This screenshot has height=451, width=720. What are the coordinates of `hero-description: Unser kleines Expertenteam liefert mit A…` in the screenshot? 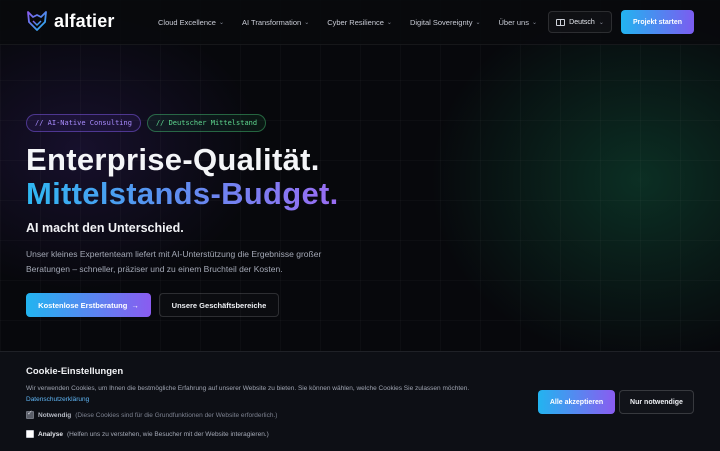 It's located at (174, 261).